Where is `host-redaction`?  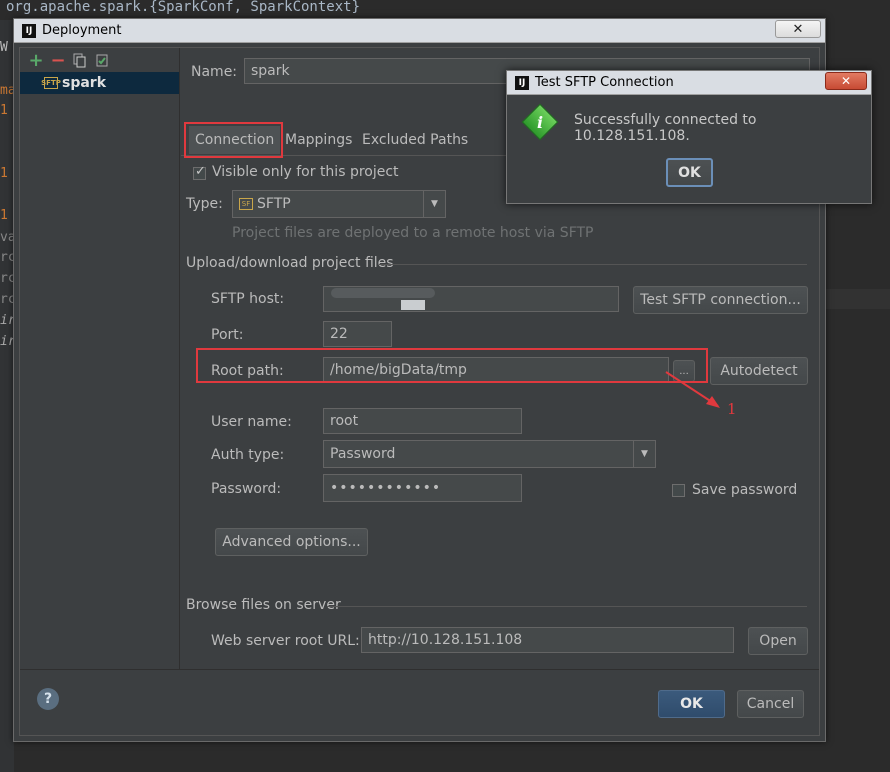 host-redaction is located at coordinates (383, 293).